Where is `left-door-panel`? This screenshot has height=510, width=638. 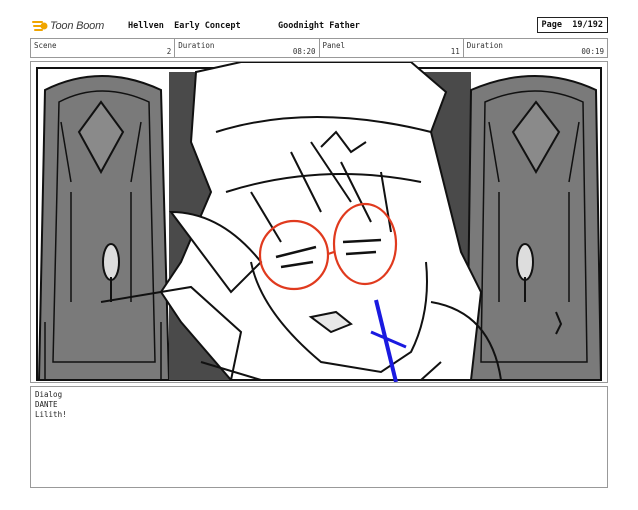 left-door-panel is located at coordinates (104, 228).